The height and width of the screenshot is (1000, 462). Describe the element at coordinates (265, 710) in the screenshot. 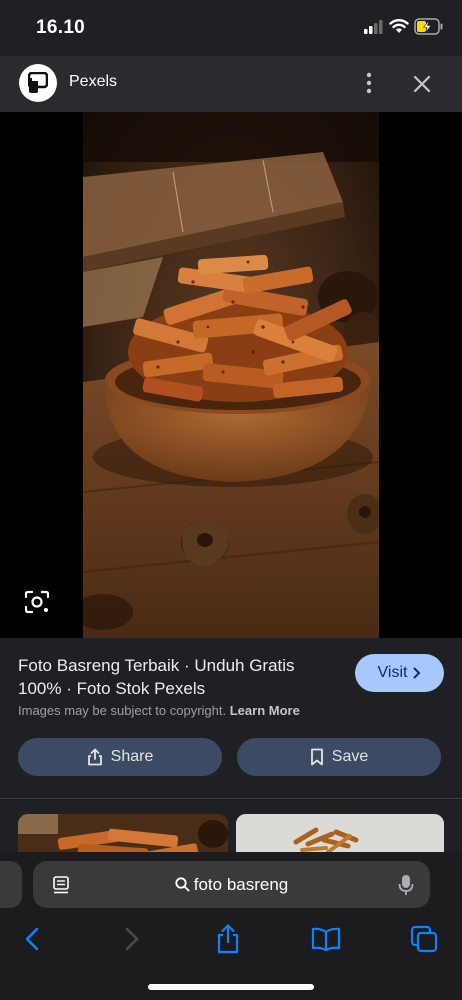

I see `learn-more-link: Learn More` at that location.